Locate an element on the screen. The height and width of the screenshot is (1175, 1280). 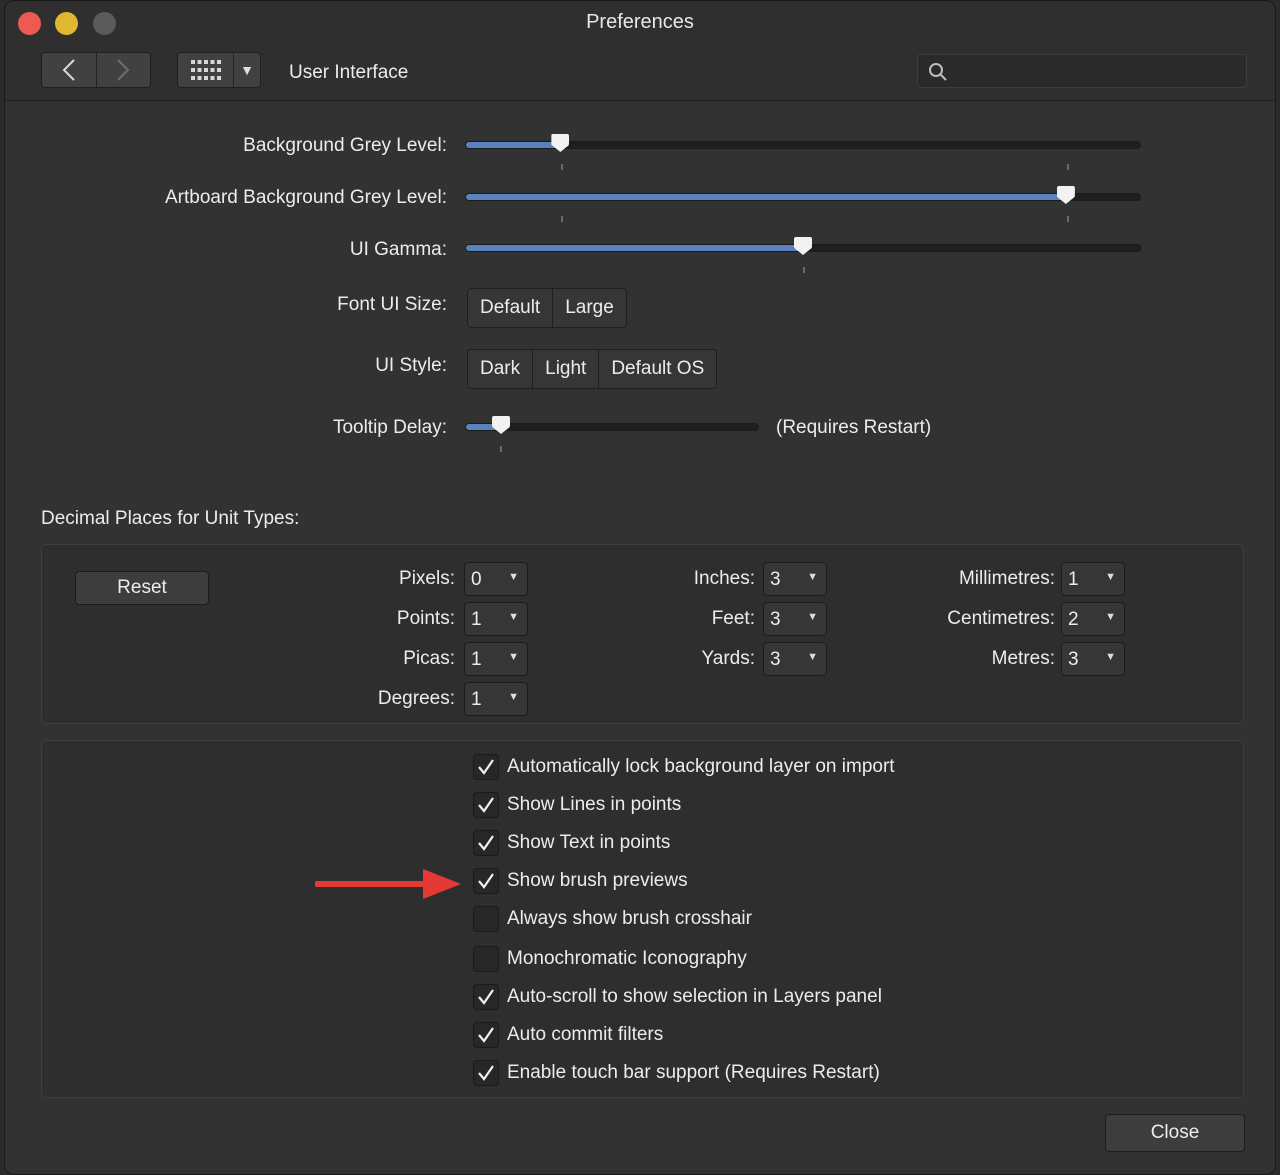
background-grey-slider is located at coordinates (803, 143).